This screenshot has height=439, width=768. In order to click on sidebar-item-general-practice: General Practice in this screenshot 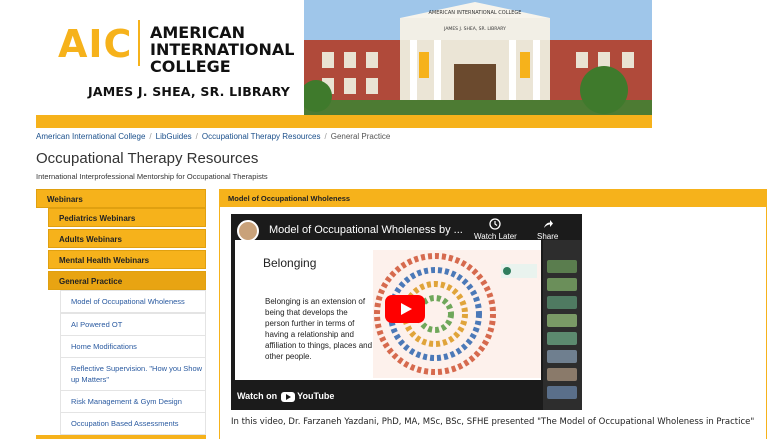, I will do `click(127, 280)`.